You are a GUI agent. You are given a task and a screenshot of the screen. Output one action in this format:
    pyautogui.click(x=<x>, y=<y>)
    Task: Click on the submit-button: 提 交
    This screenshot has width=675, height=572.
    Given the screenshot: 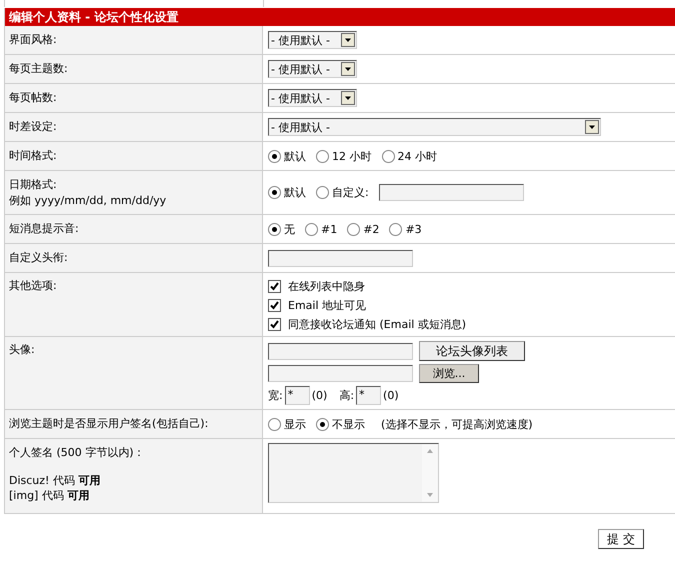 What is the action you would take?
    pyautogui.click(x=621, y=539)
    